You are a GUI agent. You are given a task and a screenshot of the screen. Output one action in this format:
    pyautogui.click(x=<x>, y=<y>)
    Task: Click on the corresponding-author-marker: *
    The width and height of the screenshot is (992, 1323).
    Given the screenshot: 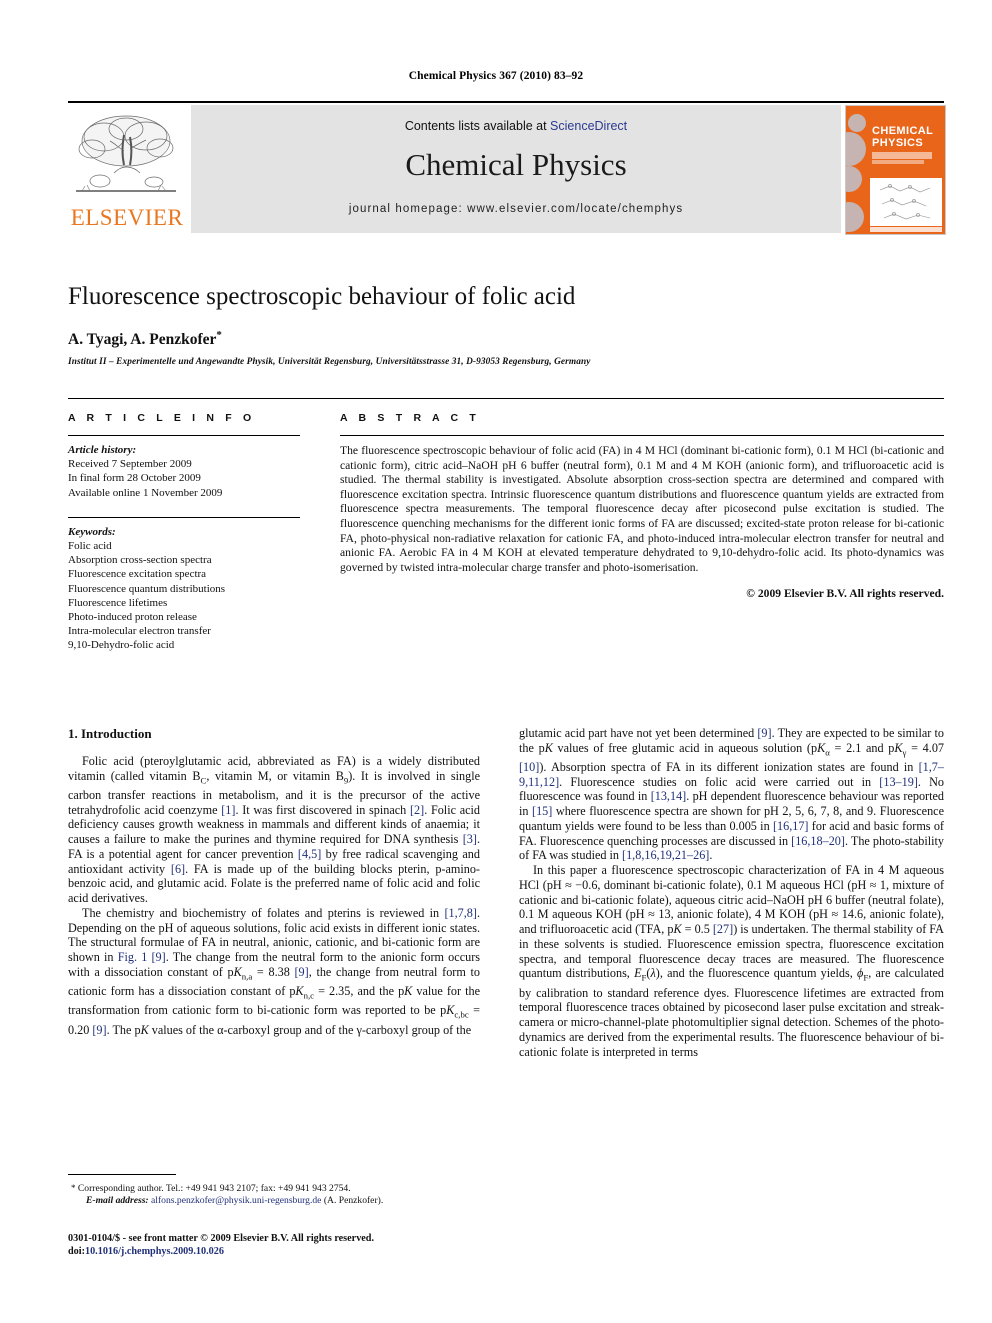 What is the action you would take?
    pyautogui.click(x=219, y=335)
    